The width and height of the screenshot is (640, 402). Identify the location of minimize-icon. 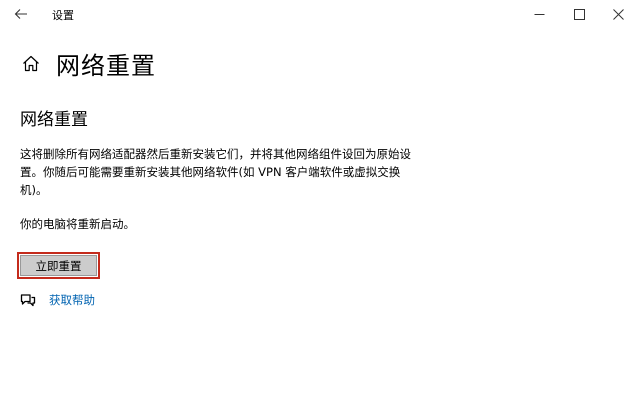
(539, 14).